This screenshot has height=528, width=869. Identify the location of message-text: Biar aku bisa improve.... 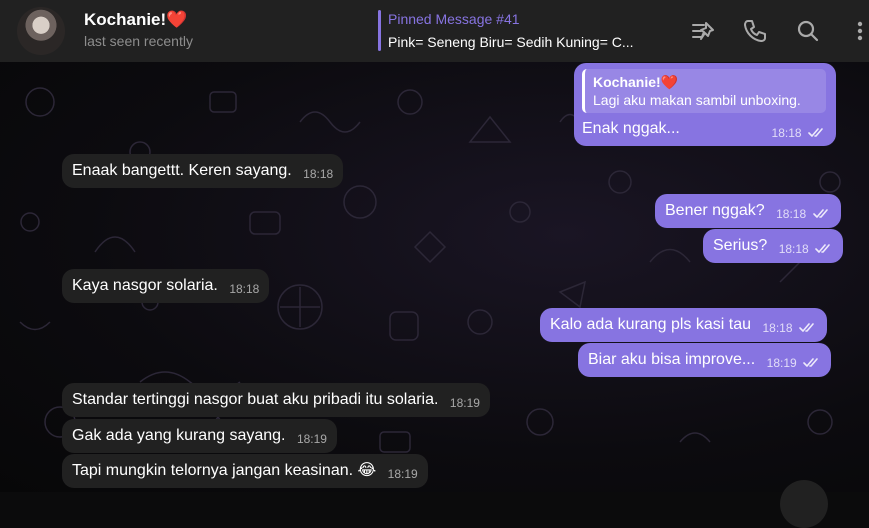
(672, 359).